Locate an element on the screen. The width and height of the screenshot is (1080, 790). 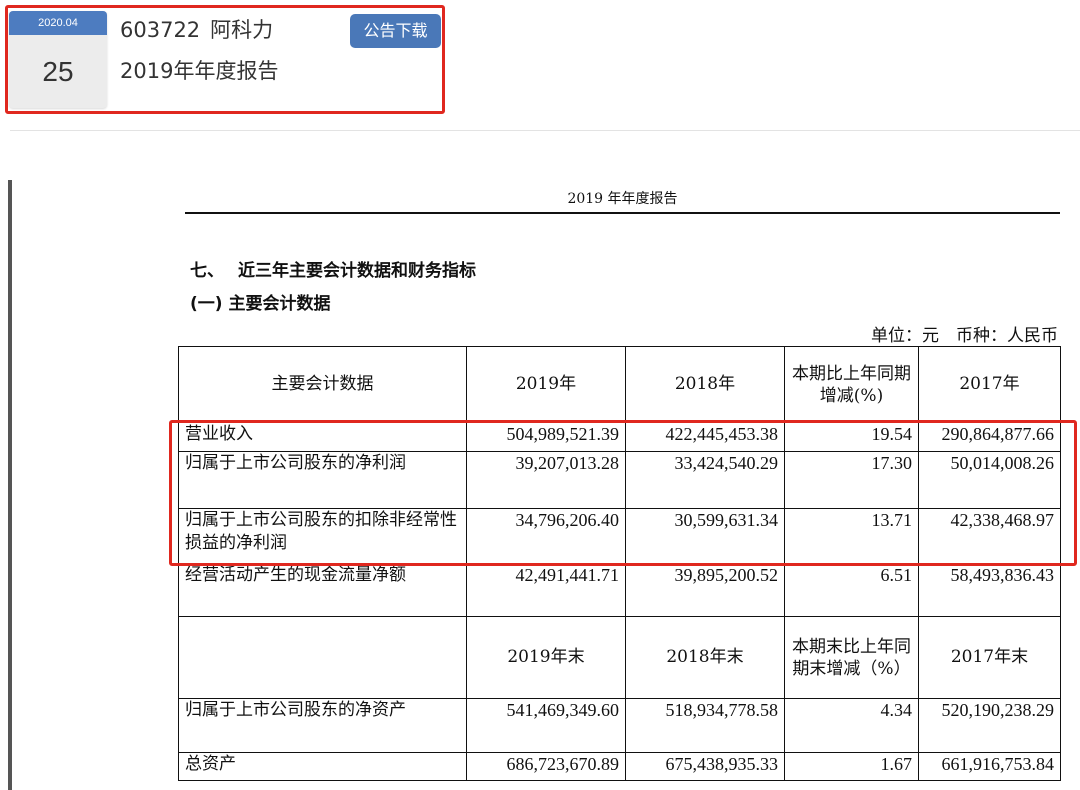
header-rule is located at coordinates (622, 213).